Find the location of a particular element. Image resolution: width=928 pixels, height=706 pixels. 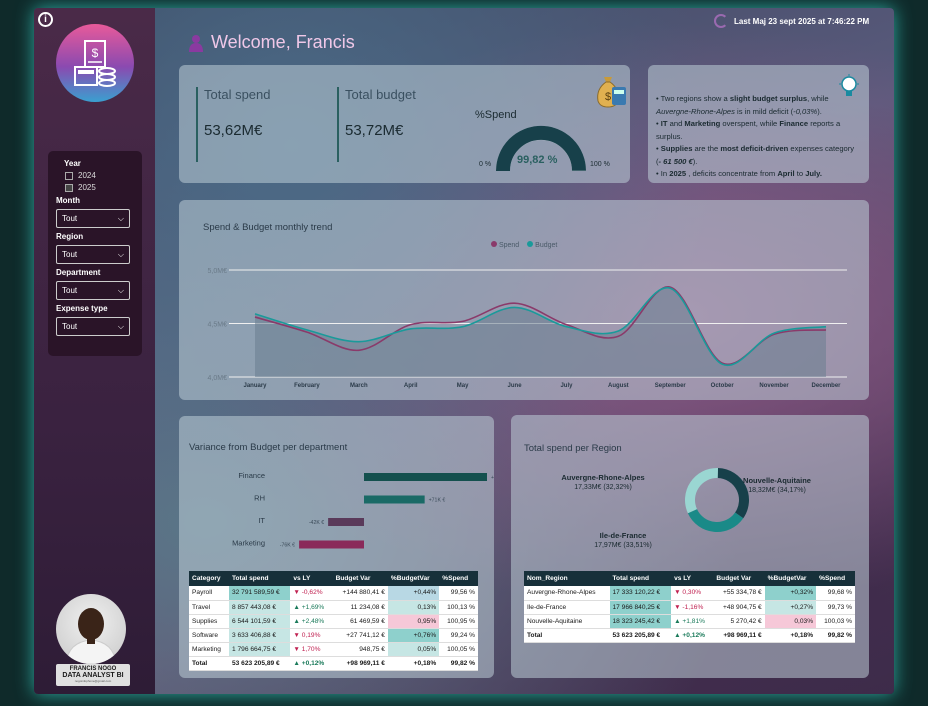

variance-title: Variance from Budget per department is located at coordinates (268, 447).